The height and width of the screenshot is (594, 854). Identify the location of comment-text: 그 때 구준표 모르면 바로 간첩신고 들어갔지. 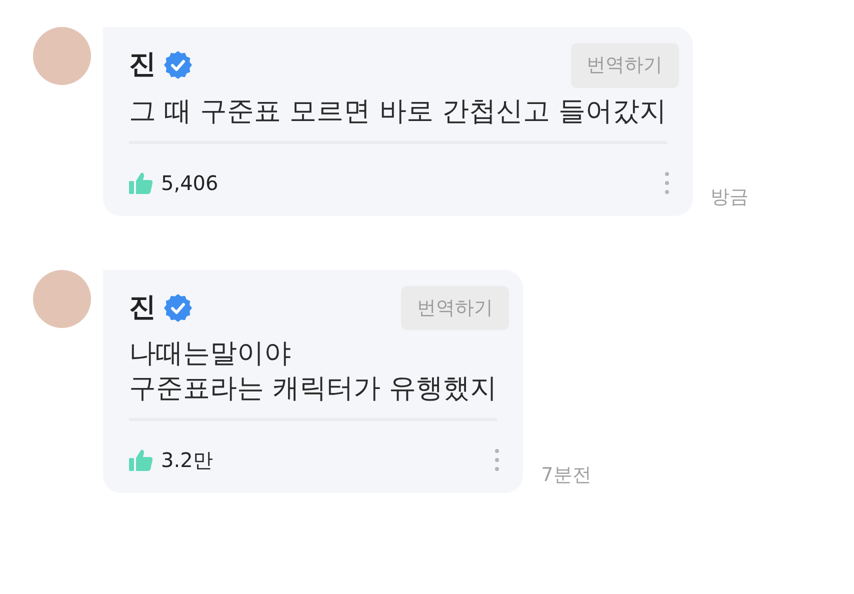
(397, 119).